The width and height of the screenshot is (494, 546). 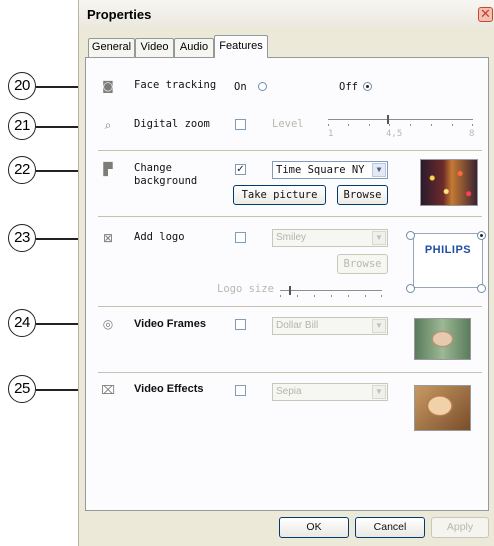 I want to click on callout-22: 22, so click(x=22, y=170).